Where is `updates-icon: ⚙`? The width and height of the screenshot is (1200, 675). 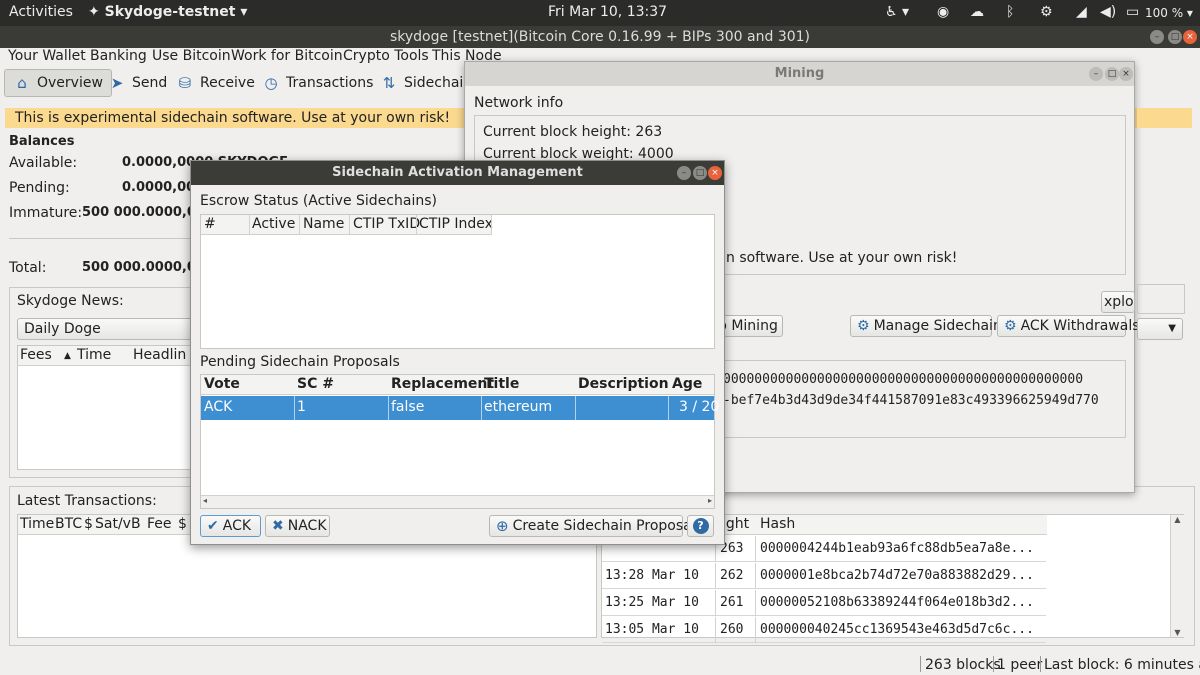 updates-icon: ⚙ is located at coordinates (1046, 12).